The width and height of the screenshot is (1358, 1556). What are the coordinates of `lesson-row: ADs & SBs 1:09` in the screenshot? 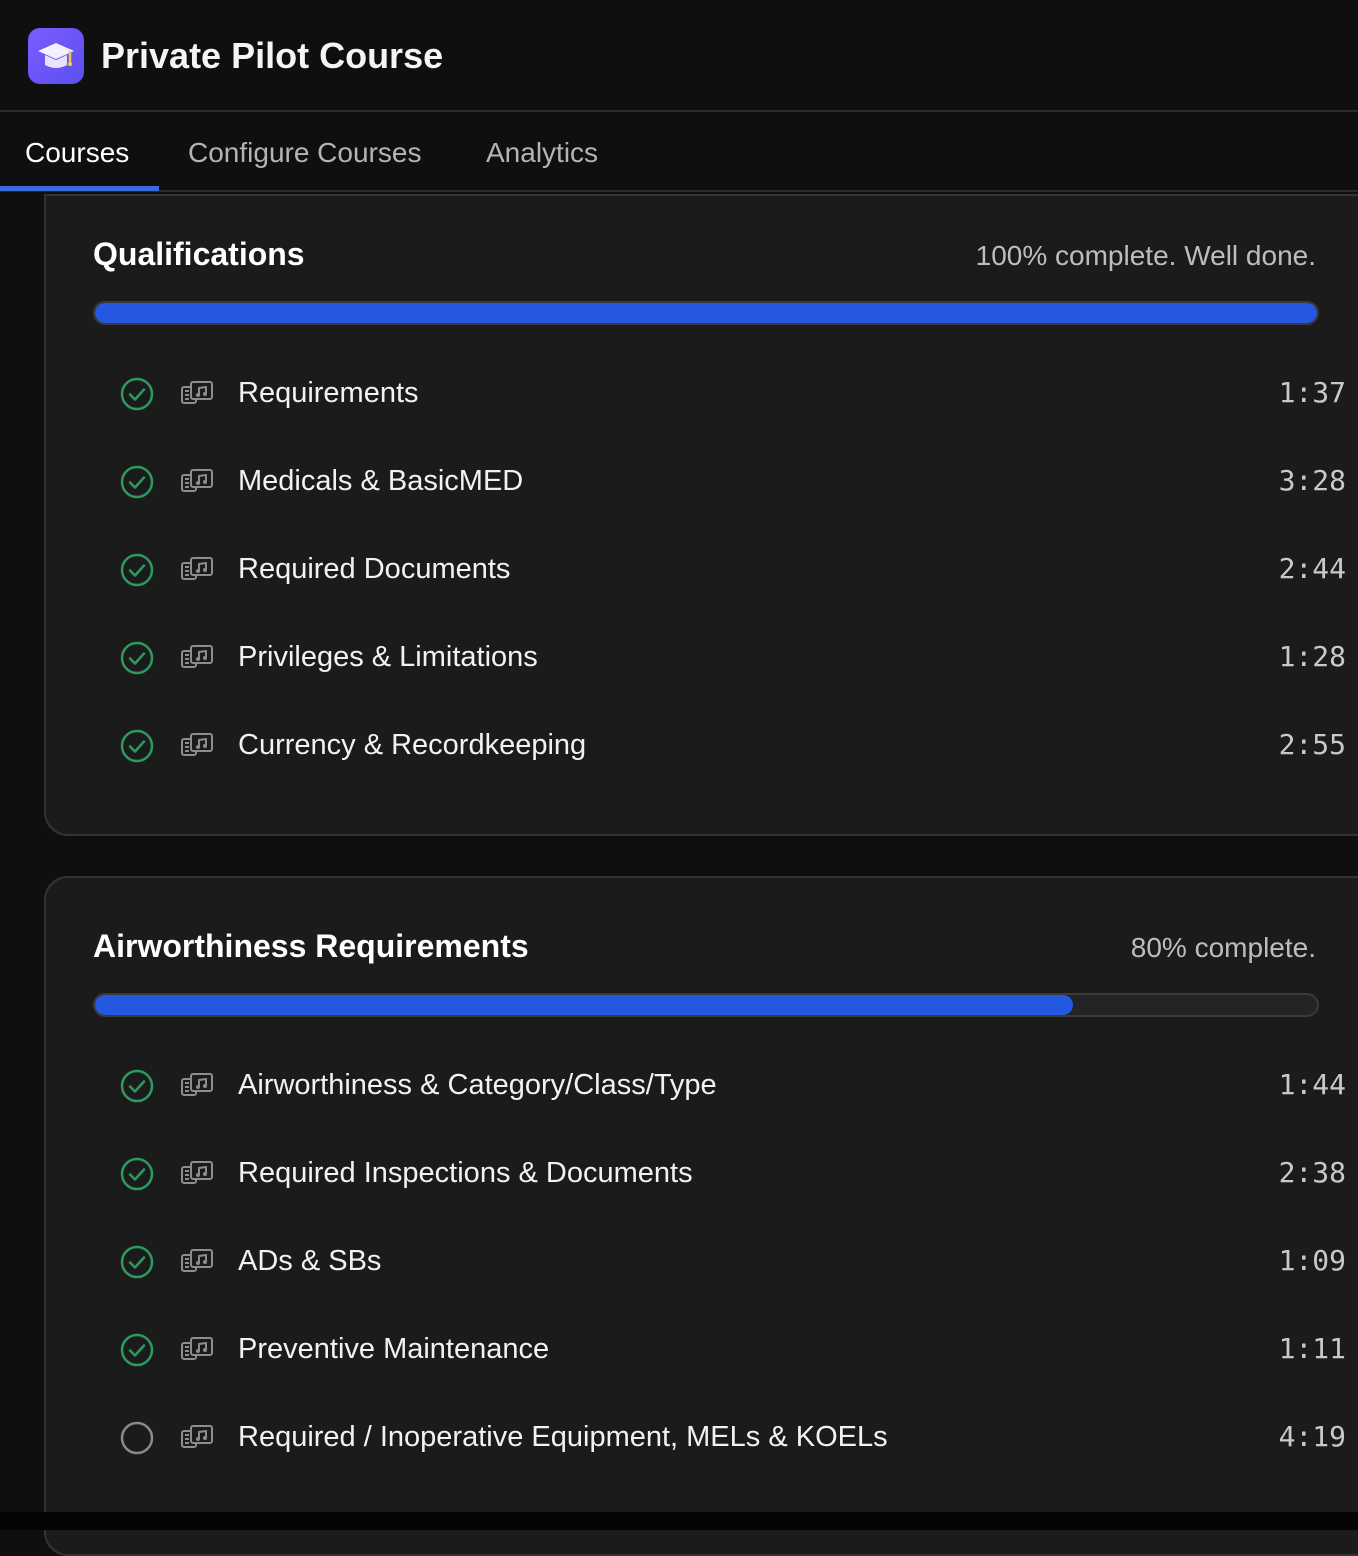 It's located at (733, 1261).